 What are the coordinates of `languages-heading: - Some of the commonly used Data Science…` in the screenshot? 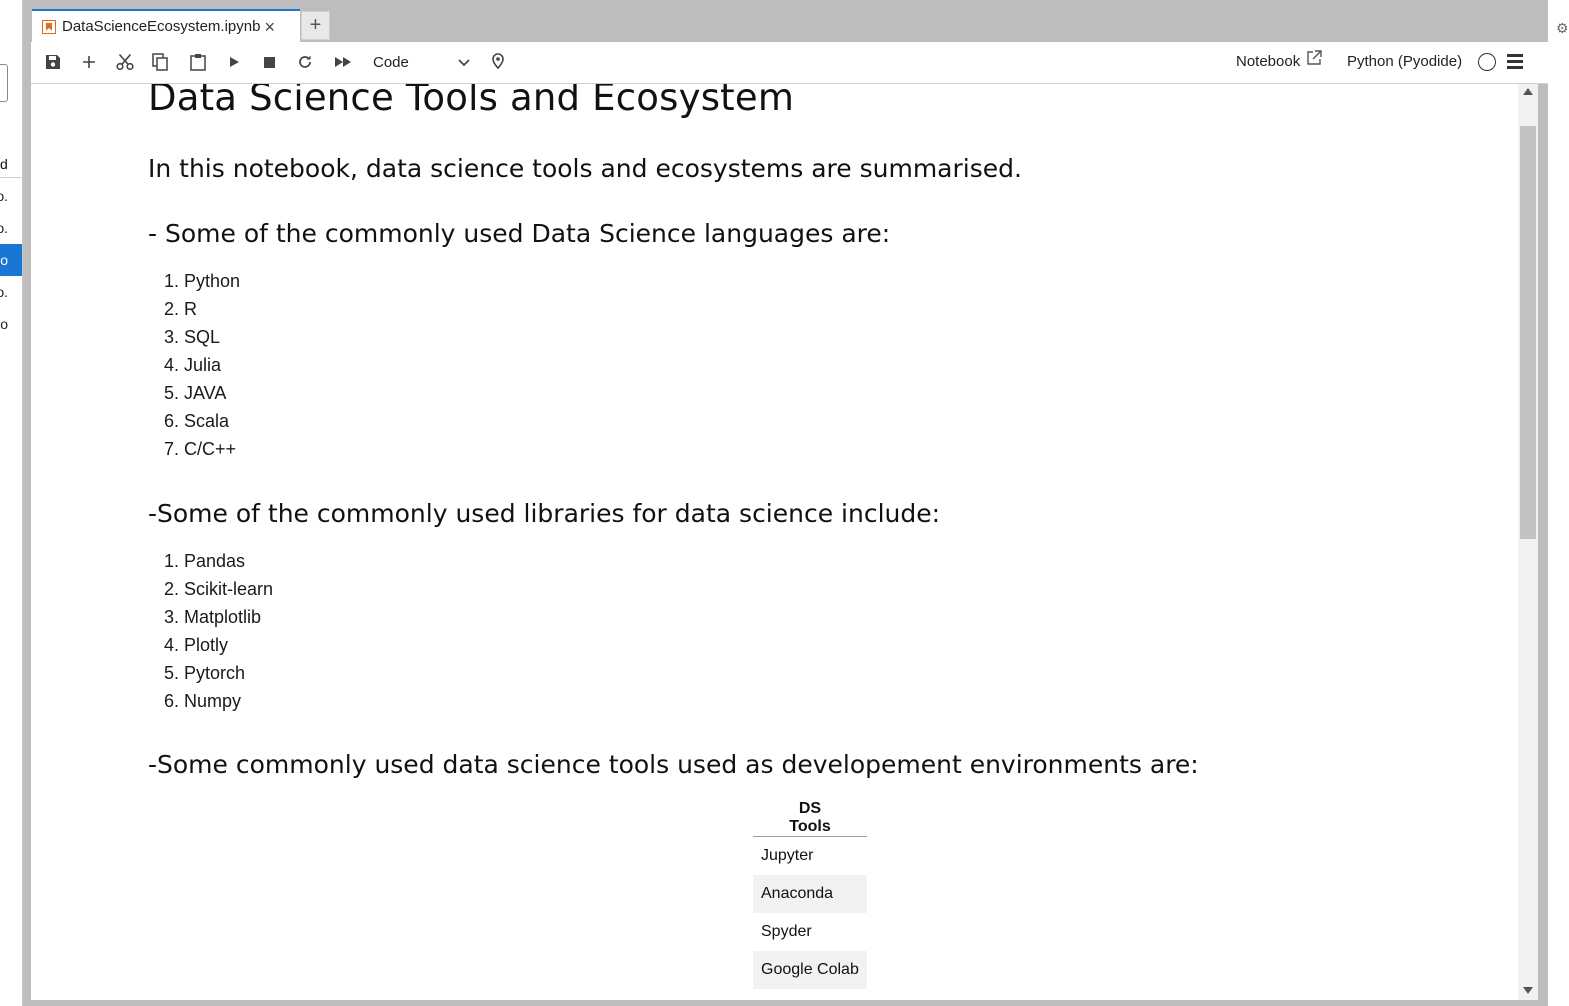 It's located at (519, 233).